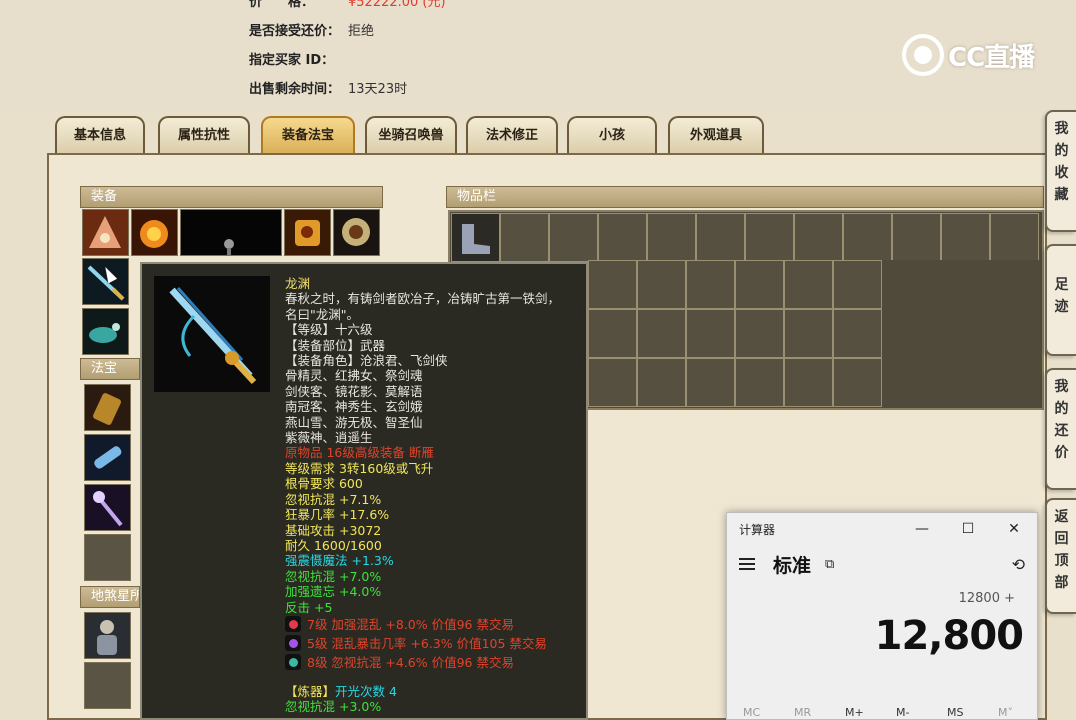  What do you see at coordinates (923, 55) in the screenshot?
I see `cc-logo-icon` at bounding box center [923, 55].